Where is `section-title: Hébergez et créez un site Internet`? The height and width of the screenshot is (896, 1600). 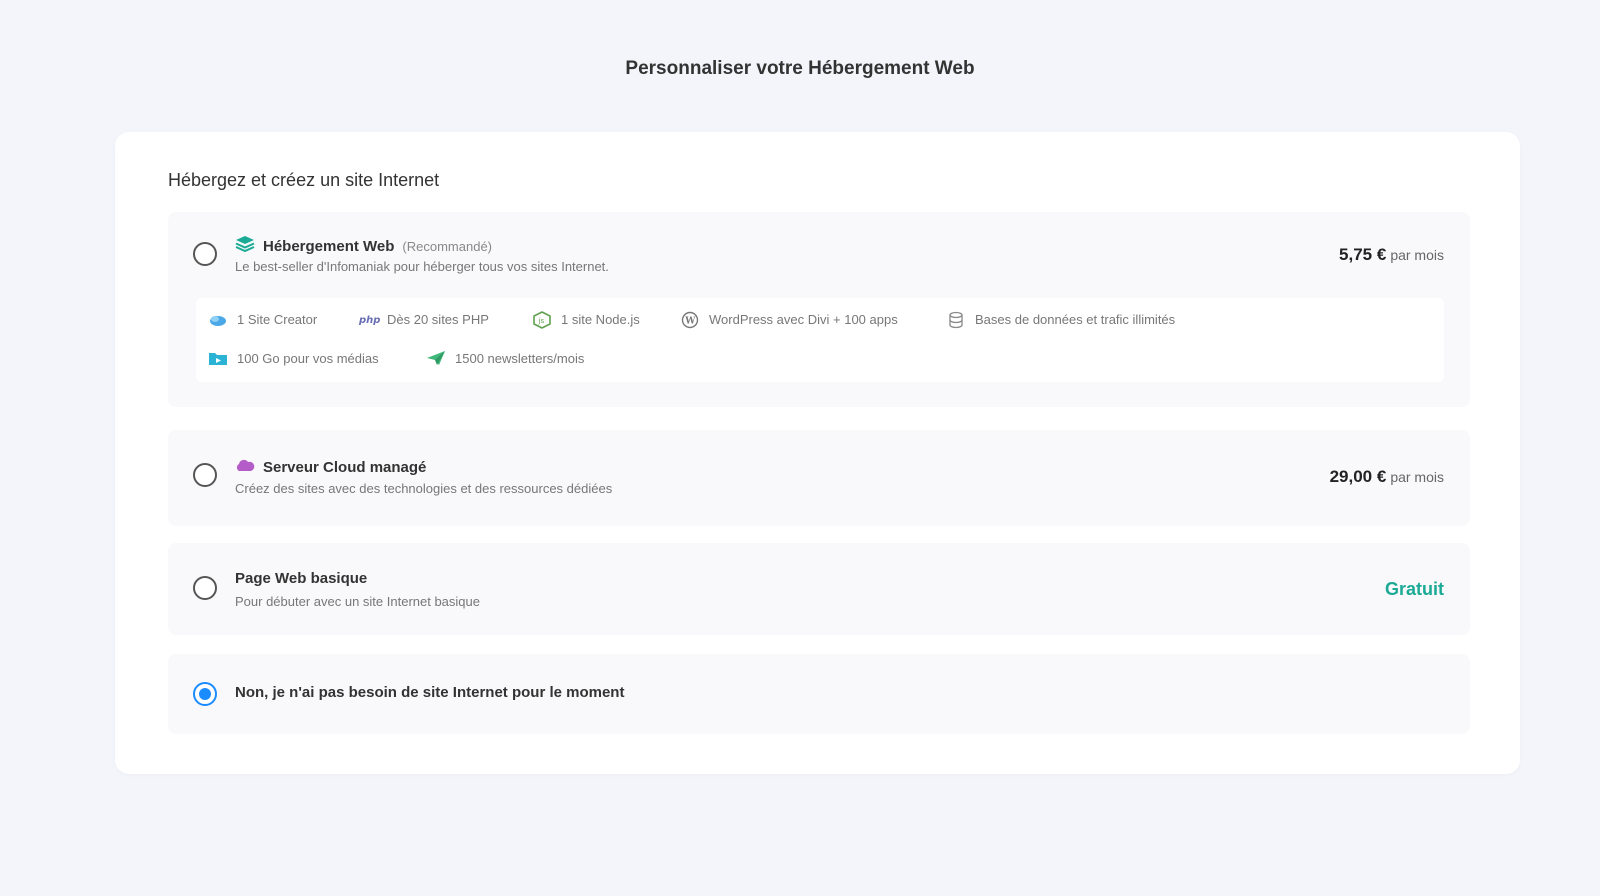 section-title: Hébergez et créez un site Internet is located at coordinates (304, 180).